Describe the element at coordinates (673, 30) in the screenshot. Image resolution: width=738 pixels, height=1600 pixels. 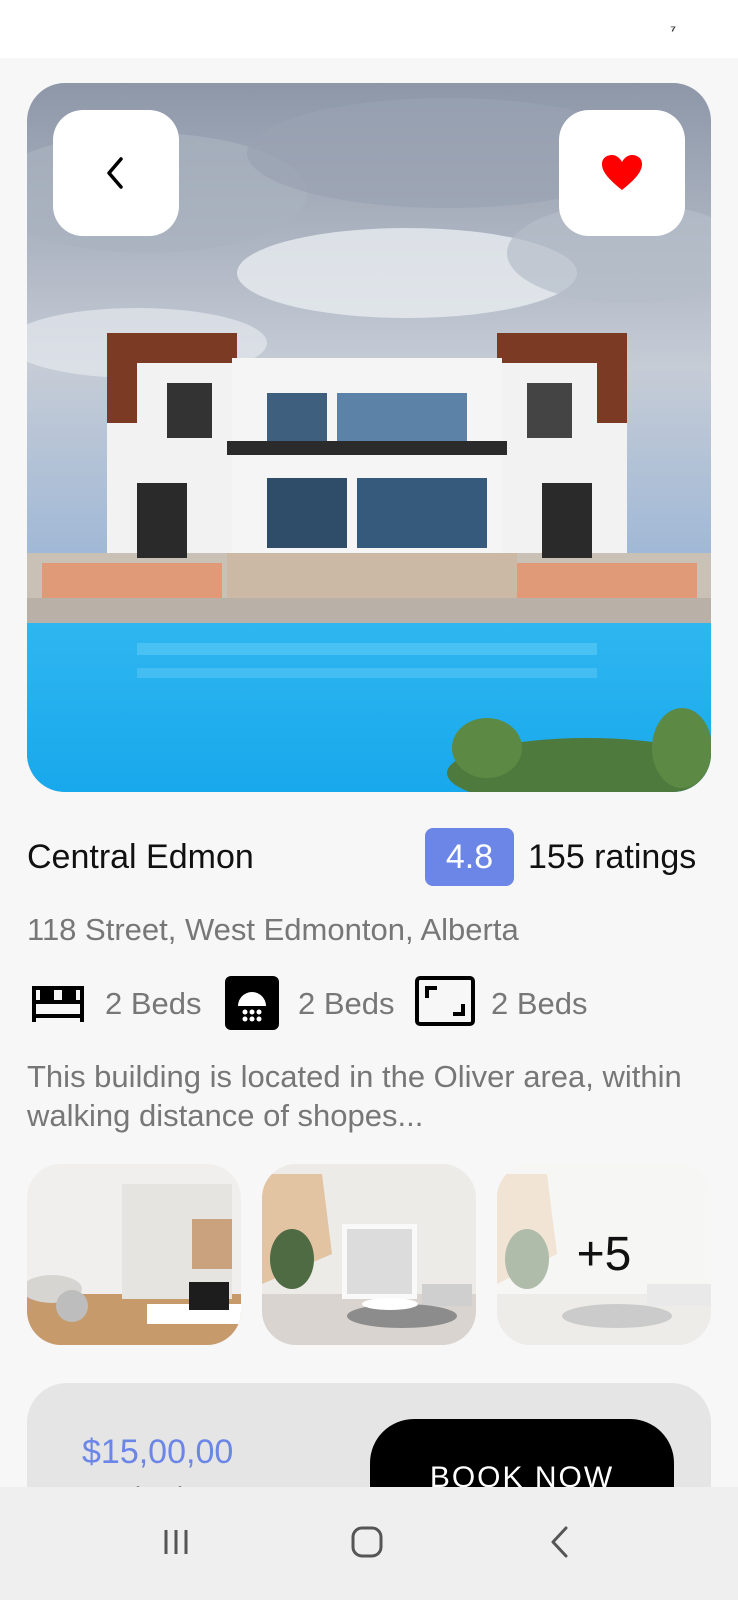
I see `status-glyph: ⁷` at that location.